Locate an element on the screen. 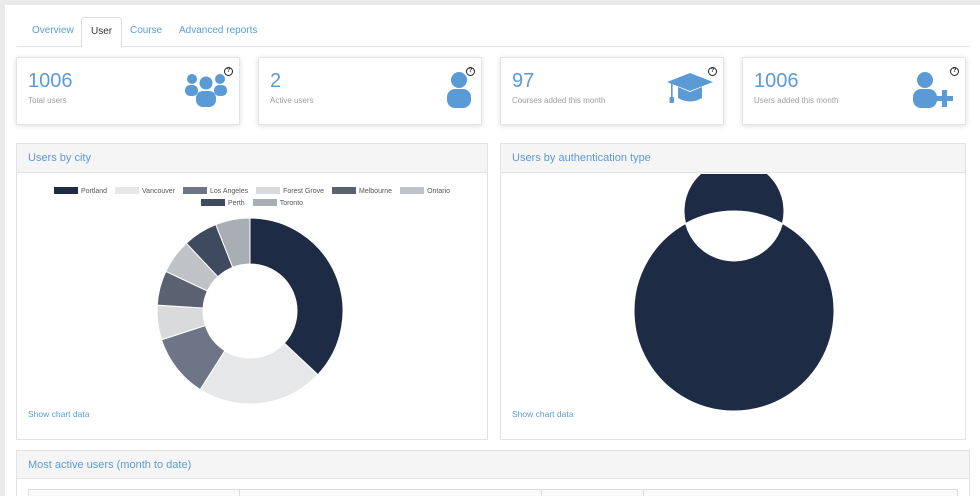  courses-added-label: Courses added this month is located at coordinates (559, 100).